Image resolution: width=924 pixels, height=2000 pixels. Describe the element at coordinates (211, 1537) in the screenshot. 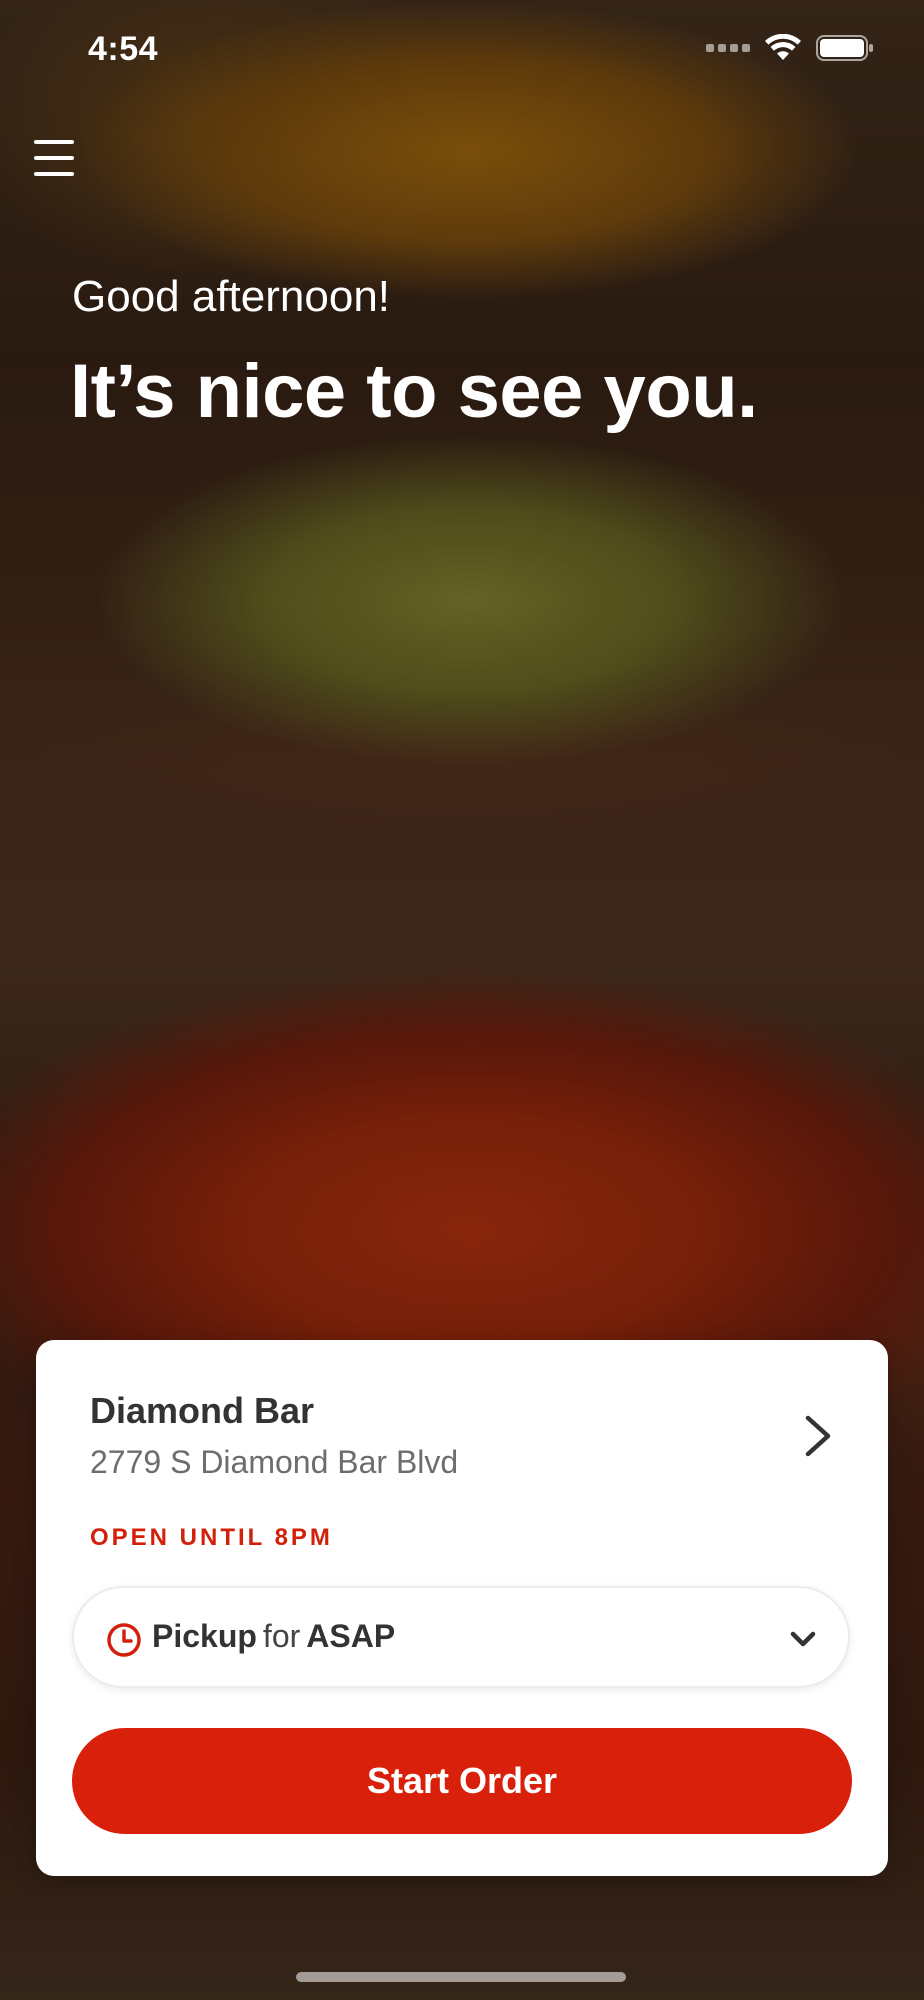

I see `open-status-label: OPEN UNTIL 8PM` at that location.